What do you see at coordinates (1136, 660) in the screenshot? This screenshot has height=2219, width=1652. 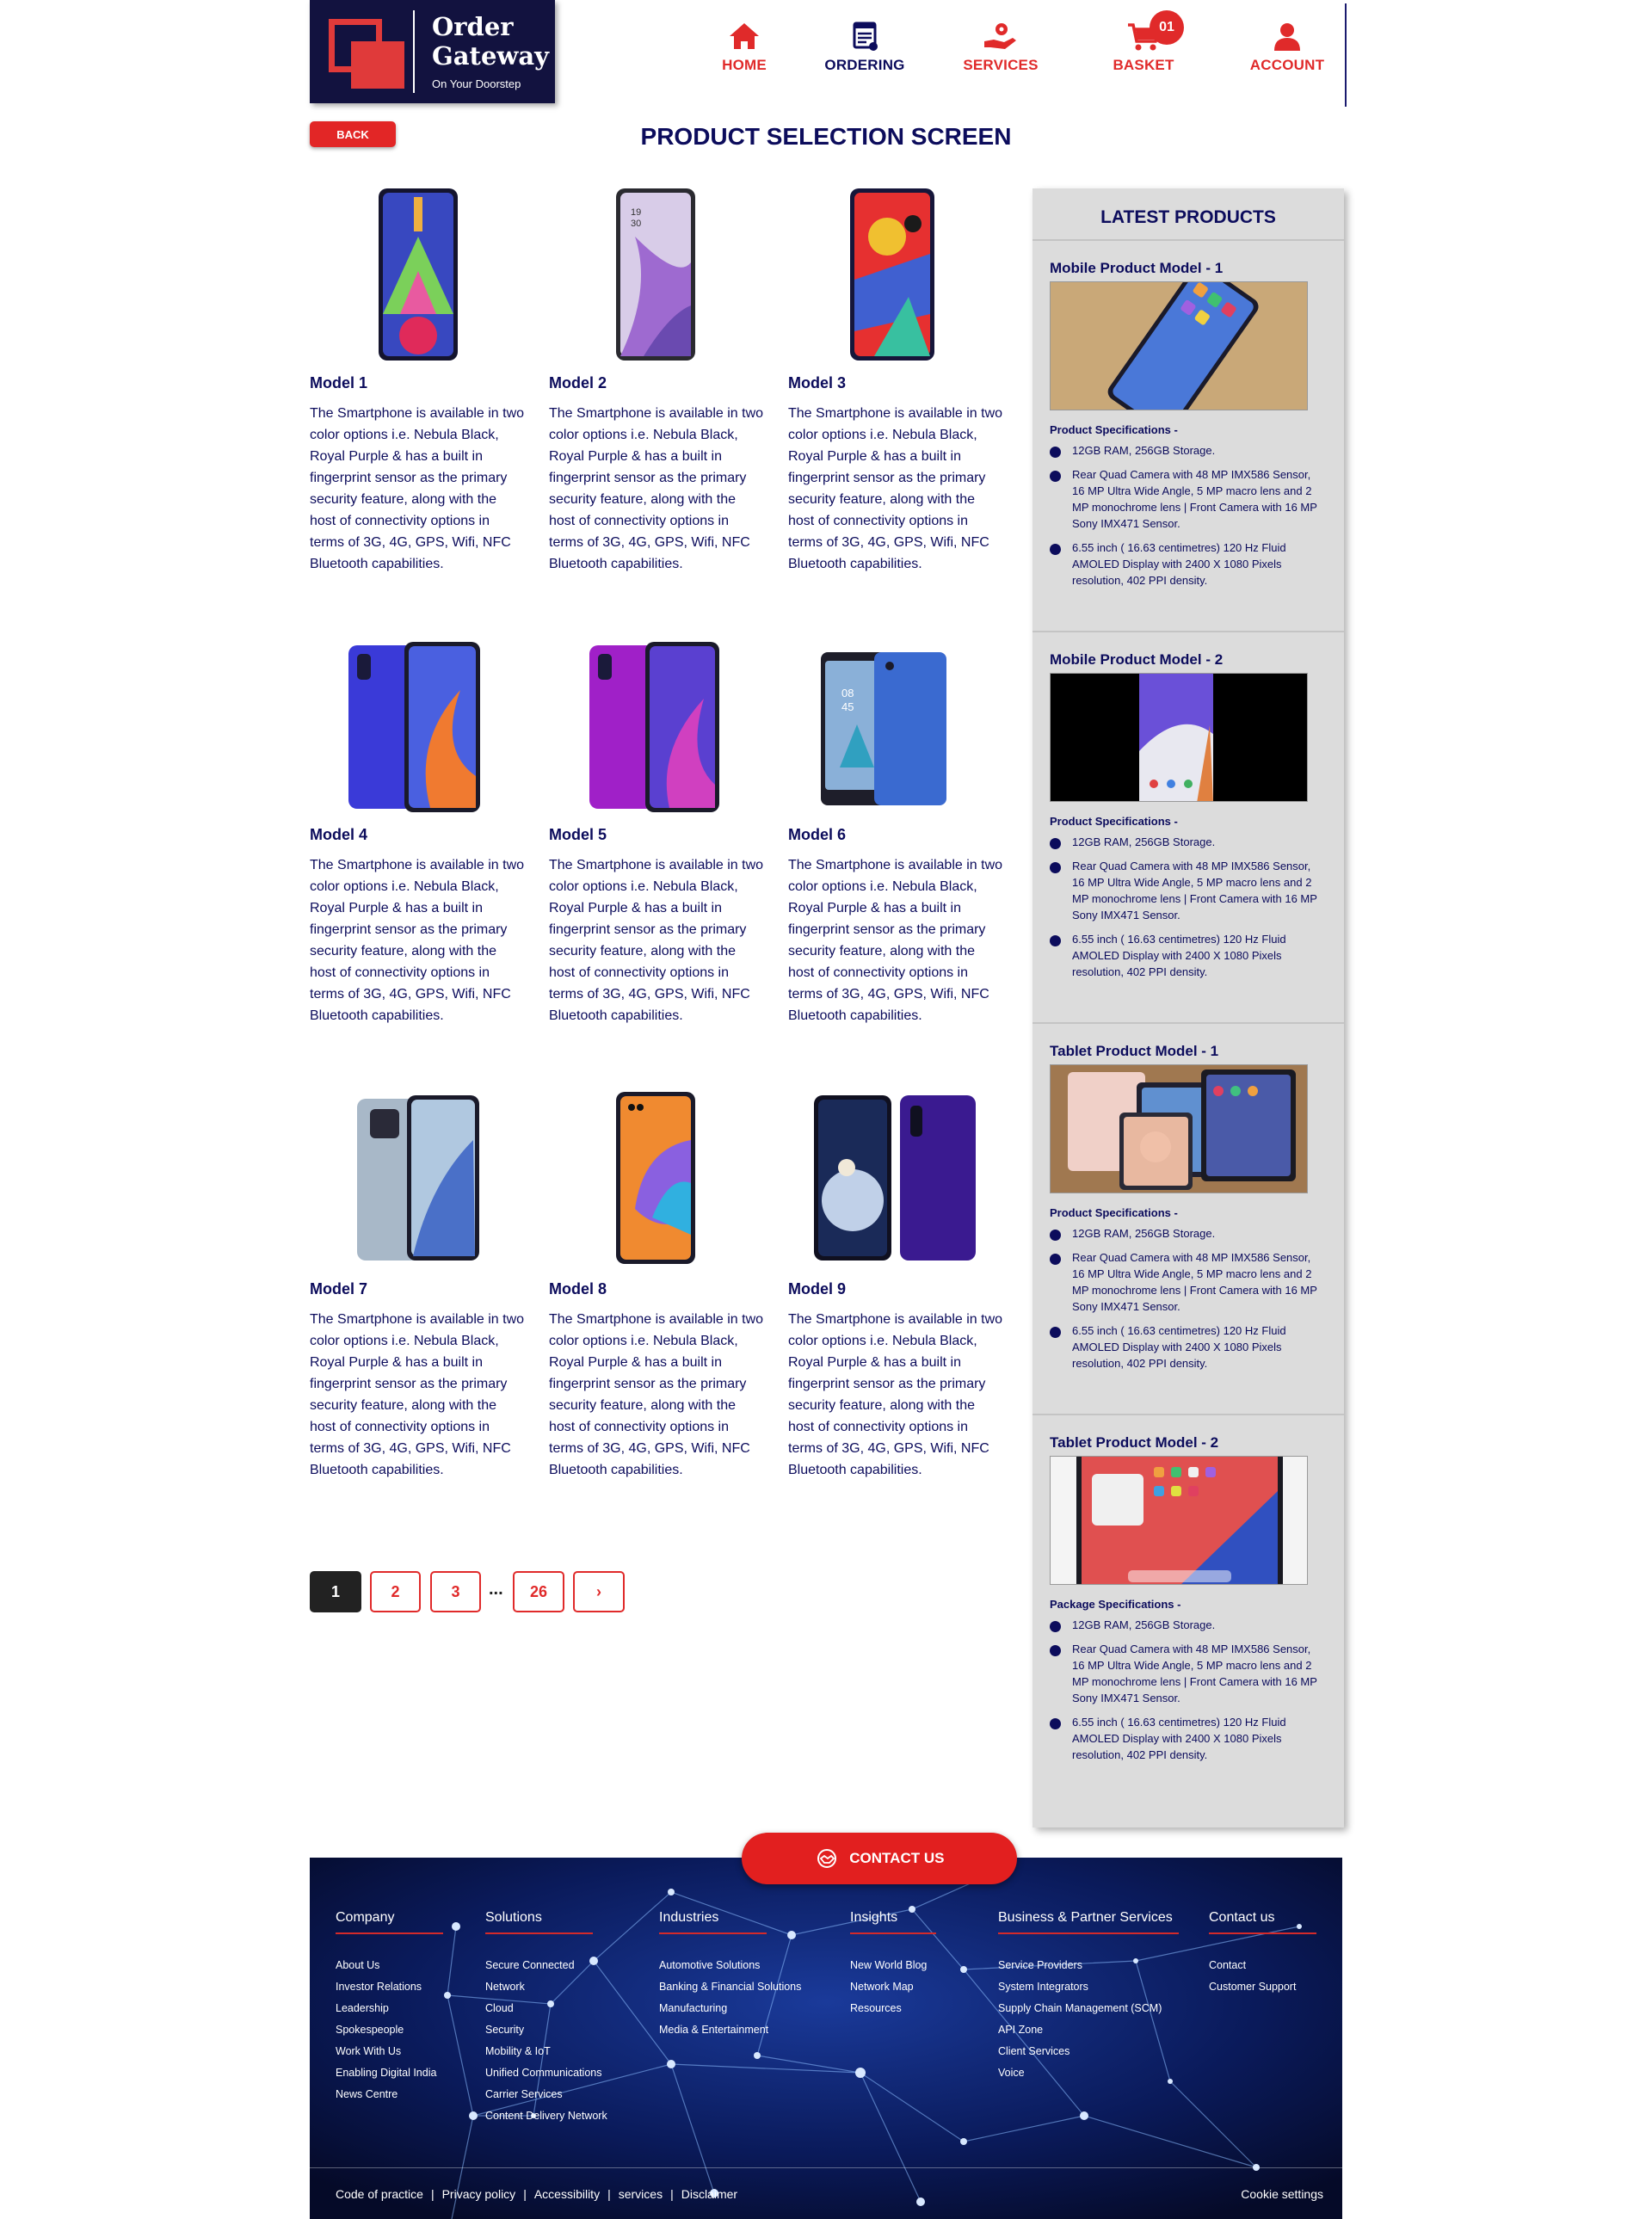 I see `sidebar-product-title: Mobile Product Model - 2` at bounding box center [1136, 660].